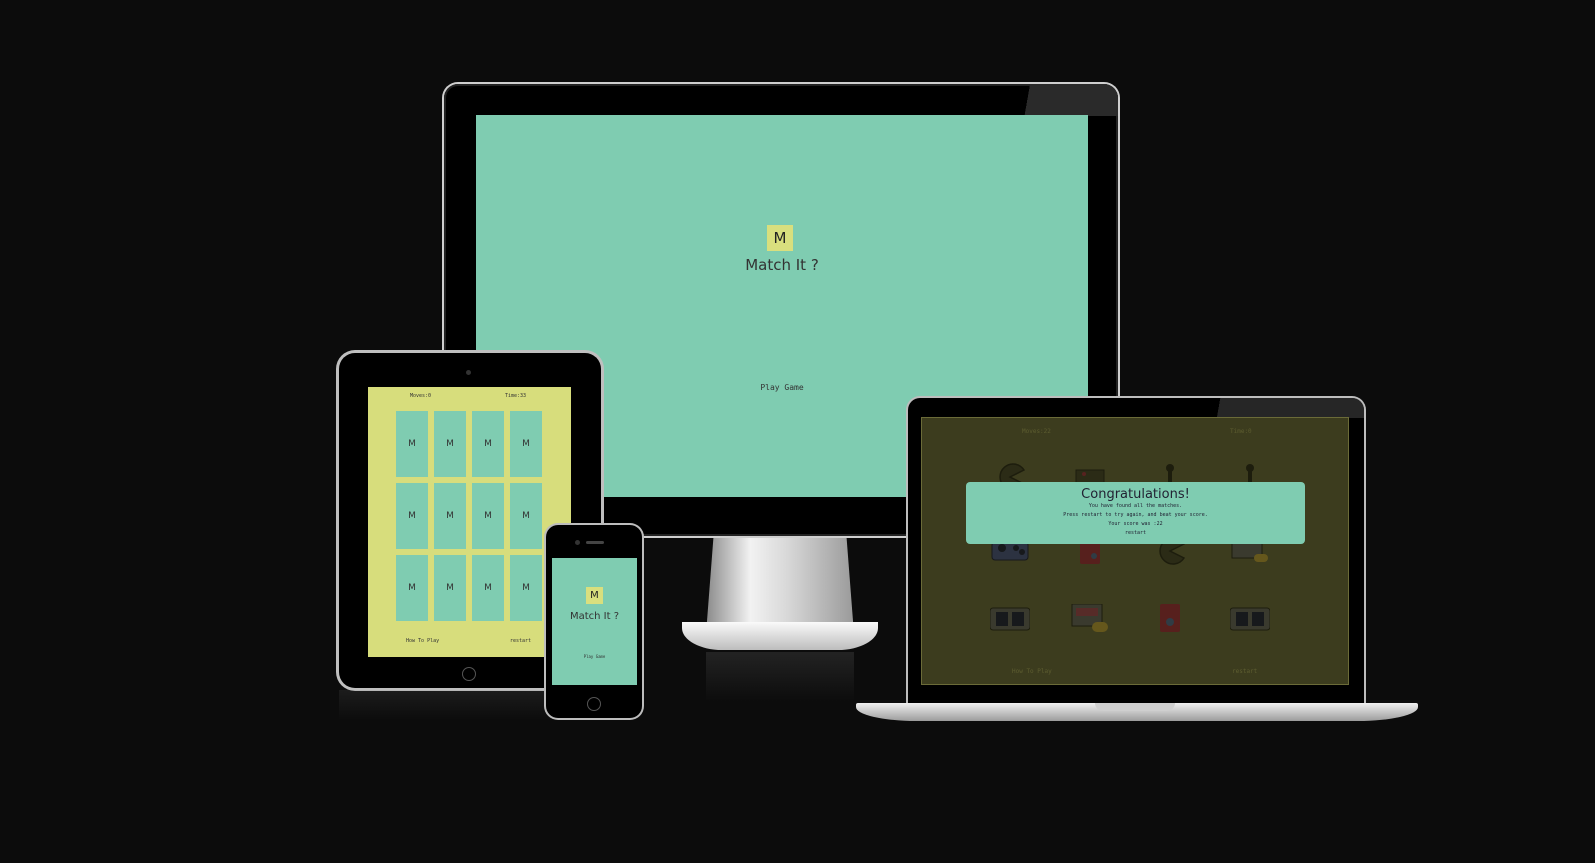 The width and height of the screenshot is (1595, 863). Describe the element at coordinates (516, 396) in the screenshot. I see `timer: Time:33` at that location.